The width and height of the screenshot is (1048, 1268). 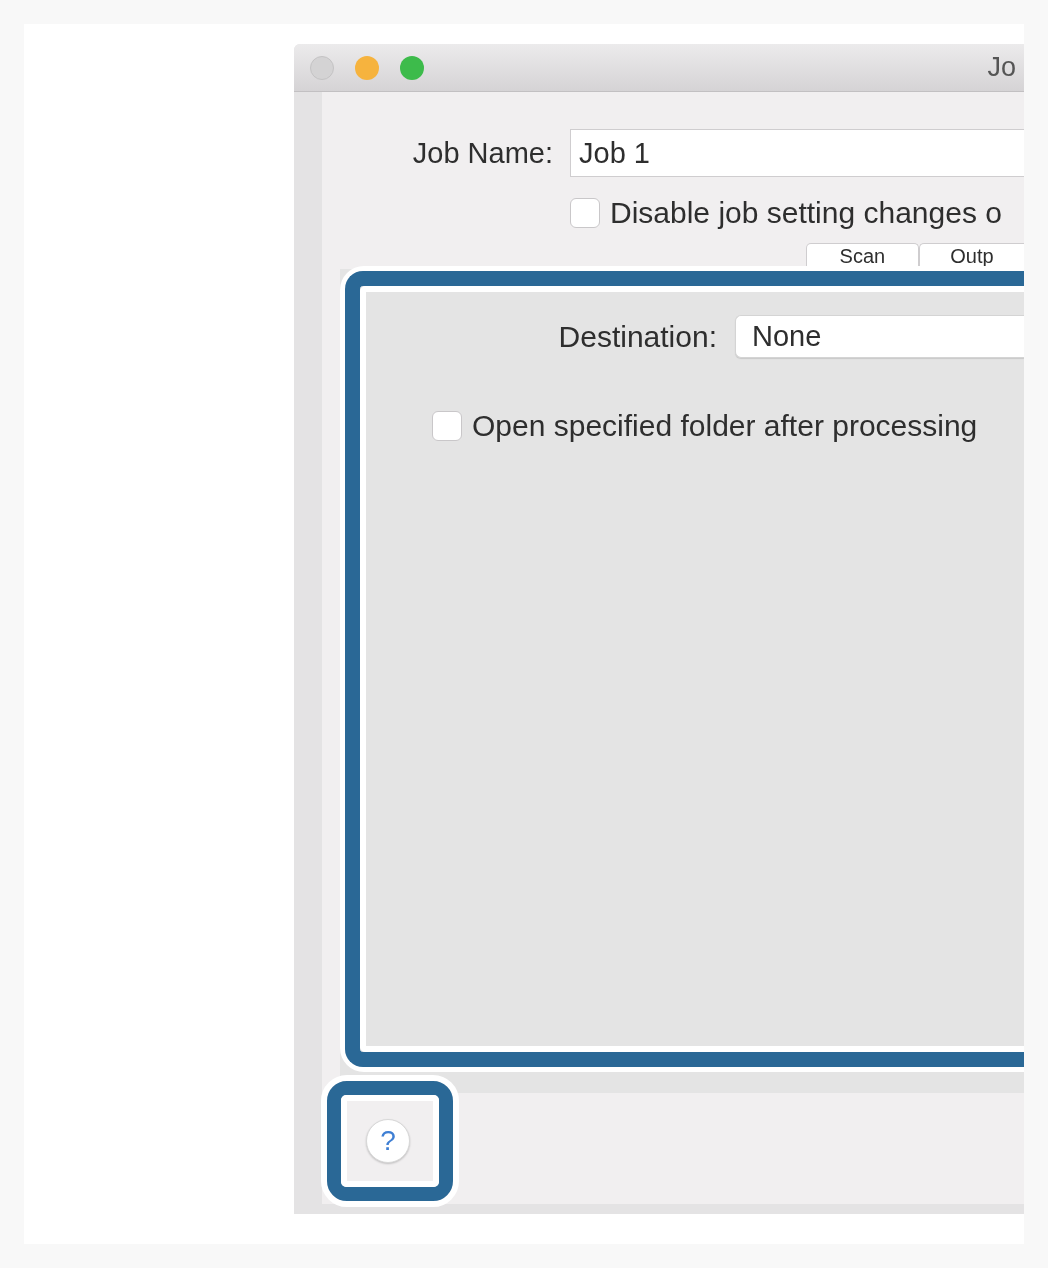 What do you see at coordinates (637, 336) in the screenshot?
I see `field-label: Destination:` at bounding box center [637, 336].